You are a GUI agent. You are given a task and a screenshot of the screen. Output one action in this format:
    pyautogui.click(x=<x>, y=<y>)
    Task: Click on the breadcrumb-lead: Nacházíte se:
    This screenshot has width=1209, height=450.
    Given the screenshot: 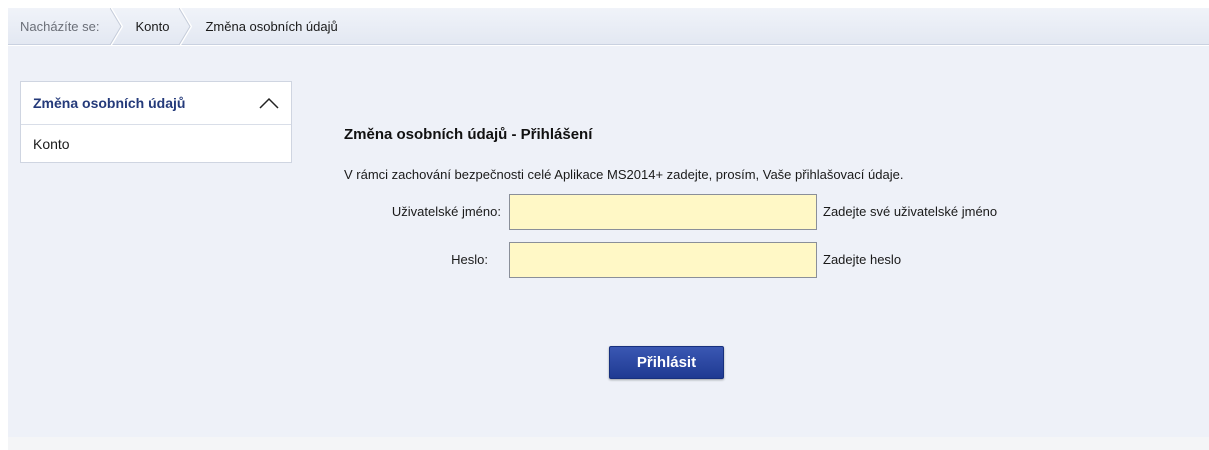 What is the action you would take?
    pyautogui.click(x=60, y=26)
    